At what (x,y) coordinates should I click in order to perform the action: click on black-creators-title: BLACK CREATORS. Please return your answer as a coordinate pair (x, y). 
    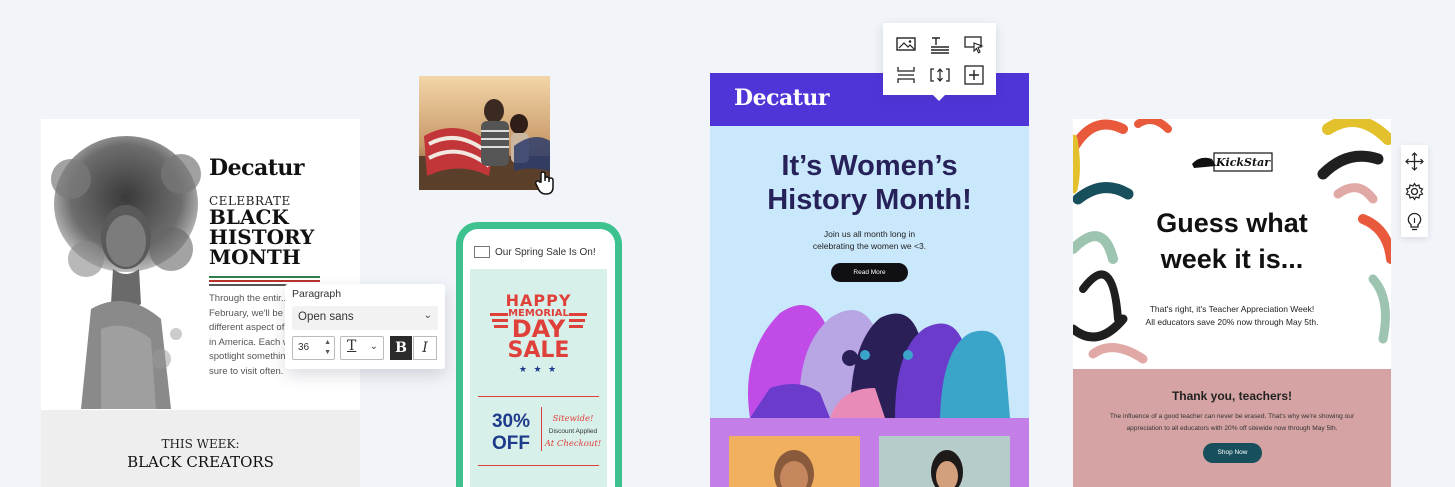
    Looking at the image, I should click on (200, 462).